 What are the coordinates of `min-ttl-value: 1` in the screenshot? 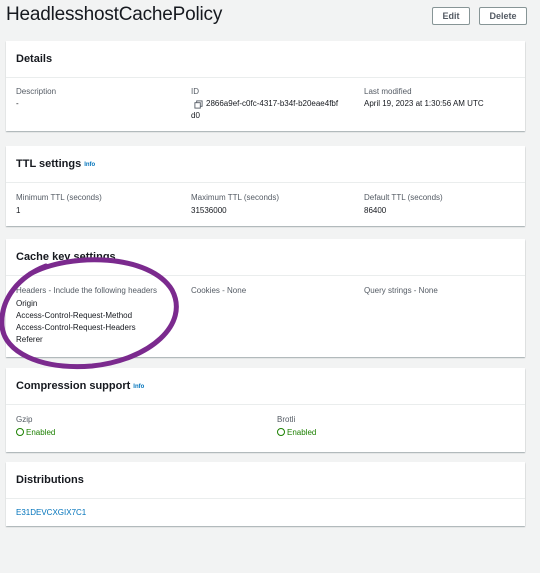 It's located at (18, 210).